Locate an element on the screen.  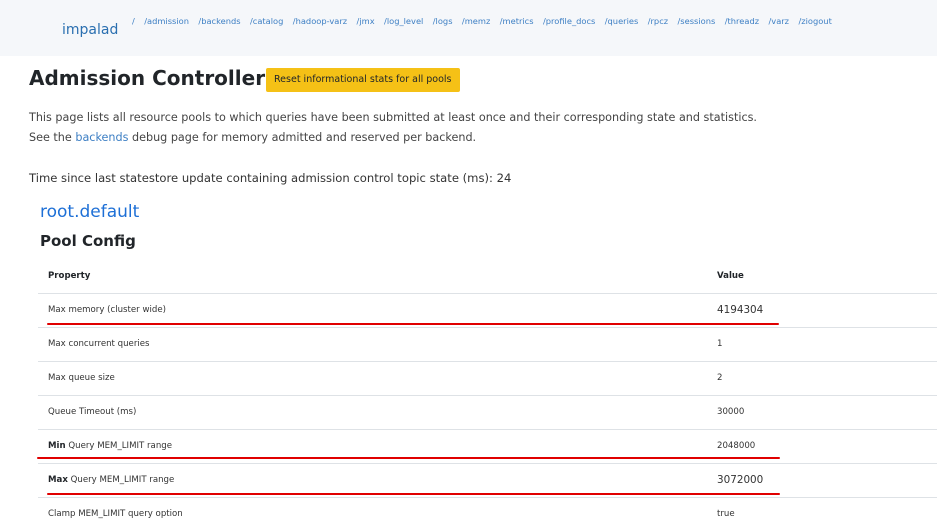
property-bold-prefix: Max is located at coordinates (58, 480).